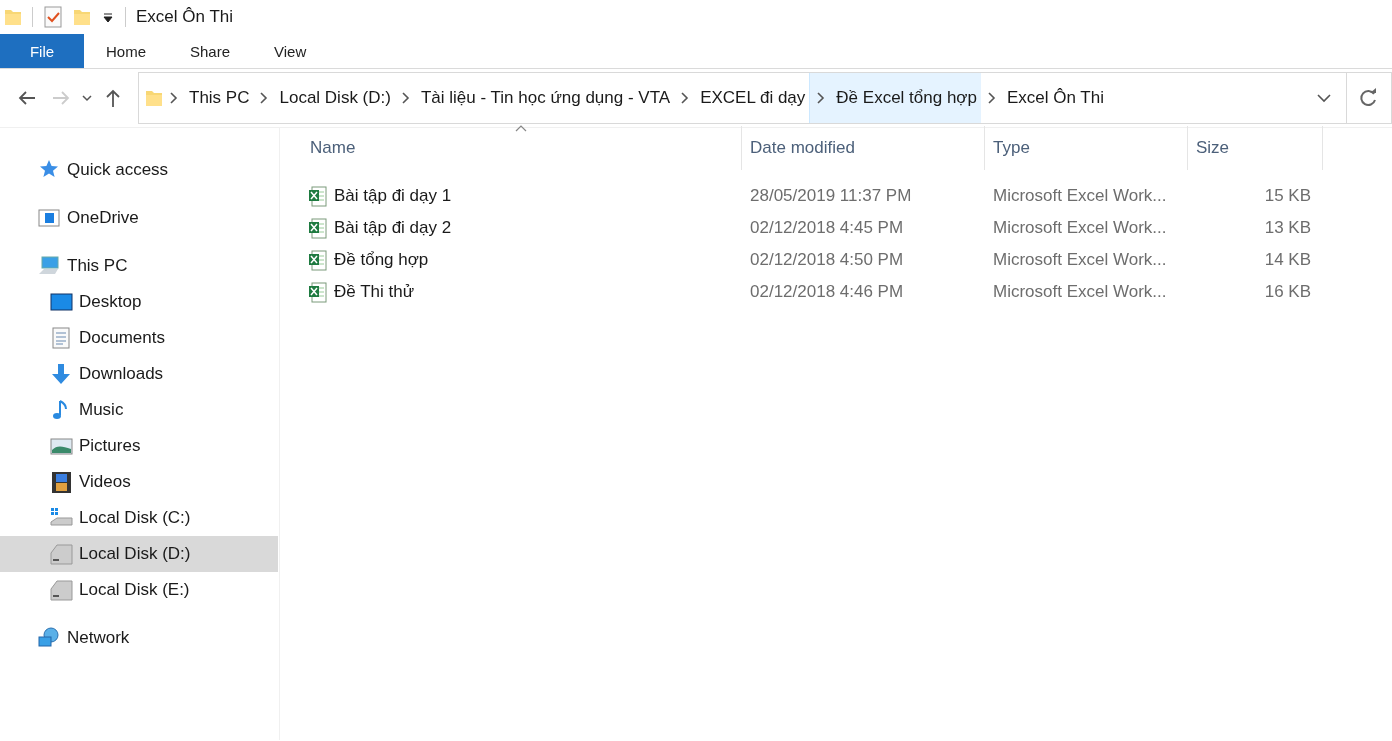 Image resolution: width=1392 pixels, height=741 pixels. Describe the element at coordinates (87, 98) in the screenshot. I see `recent-locations-icon` at that location.